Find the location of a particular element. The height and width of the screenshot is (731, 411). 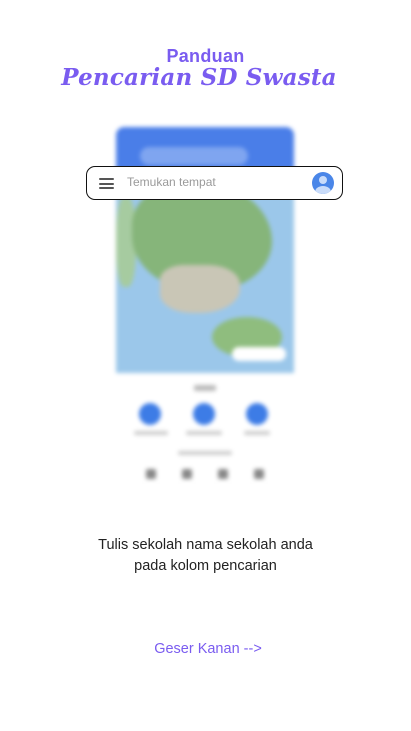

bottom-sheet-preview is located at coordinates (205, 430).